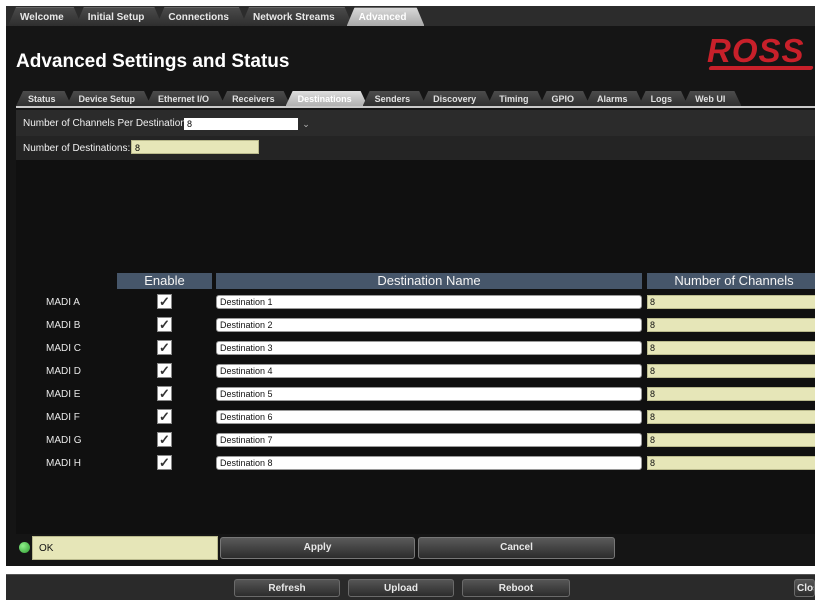 The width and height of the screenshot is (815, 602). I want to click on enable-column-header: Enable, so click(164, 281).